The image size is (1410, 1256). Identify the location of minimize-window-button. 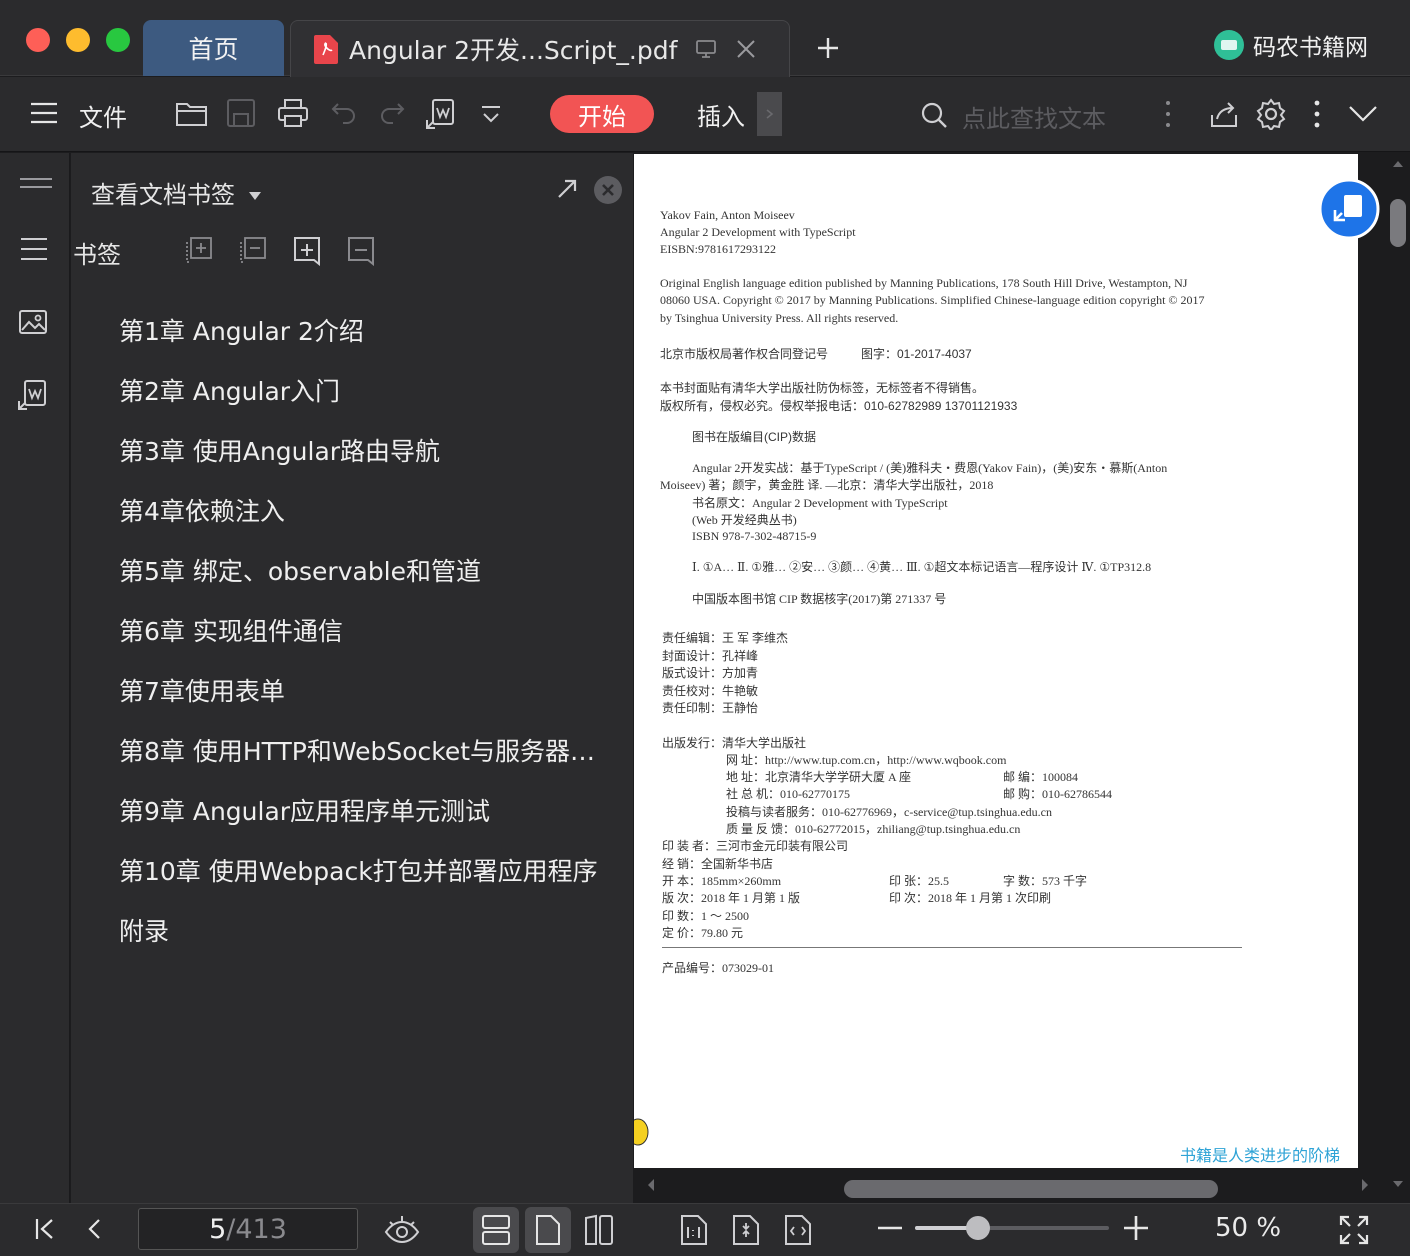
(78, 40).